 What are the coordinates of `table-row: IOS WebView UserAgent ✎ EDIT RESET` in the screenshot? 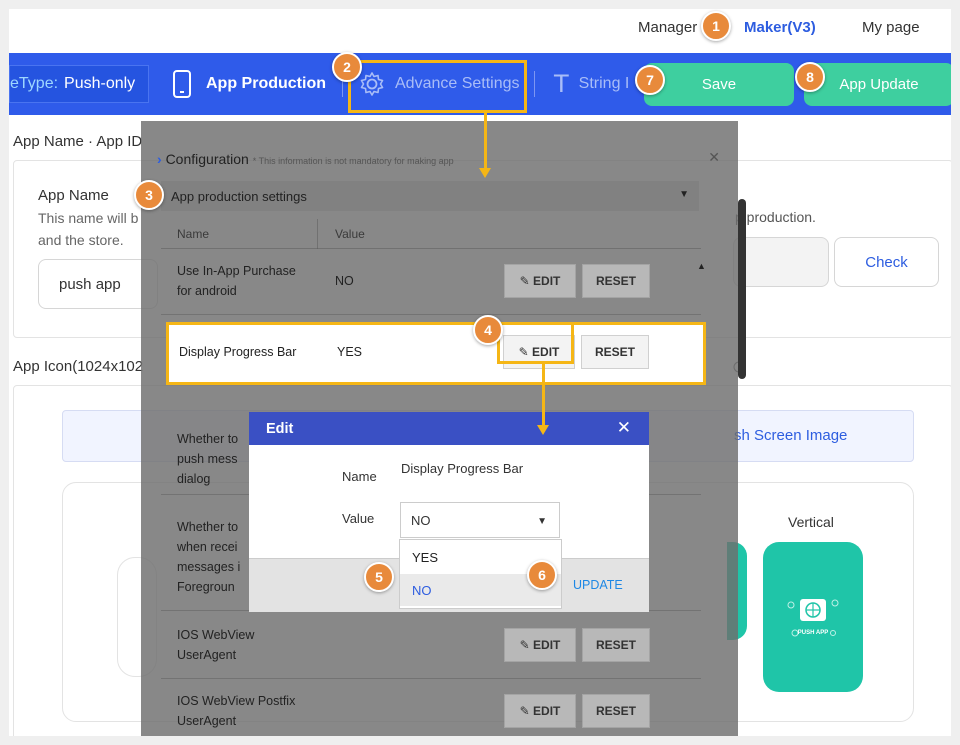 It's located at (431, 645).